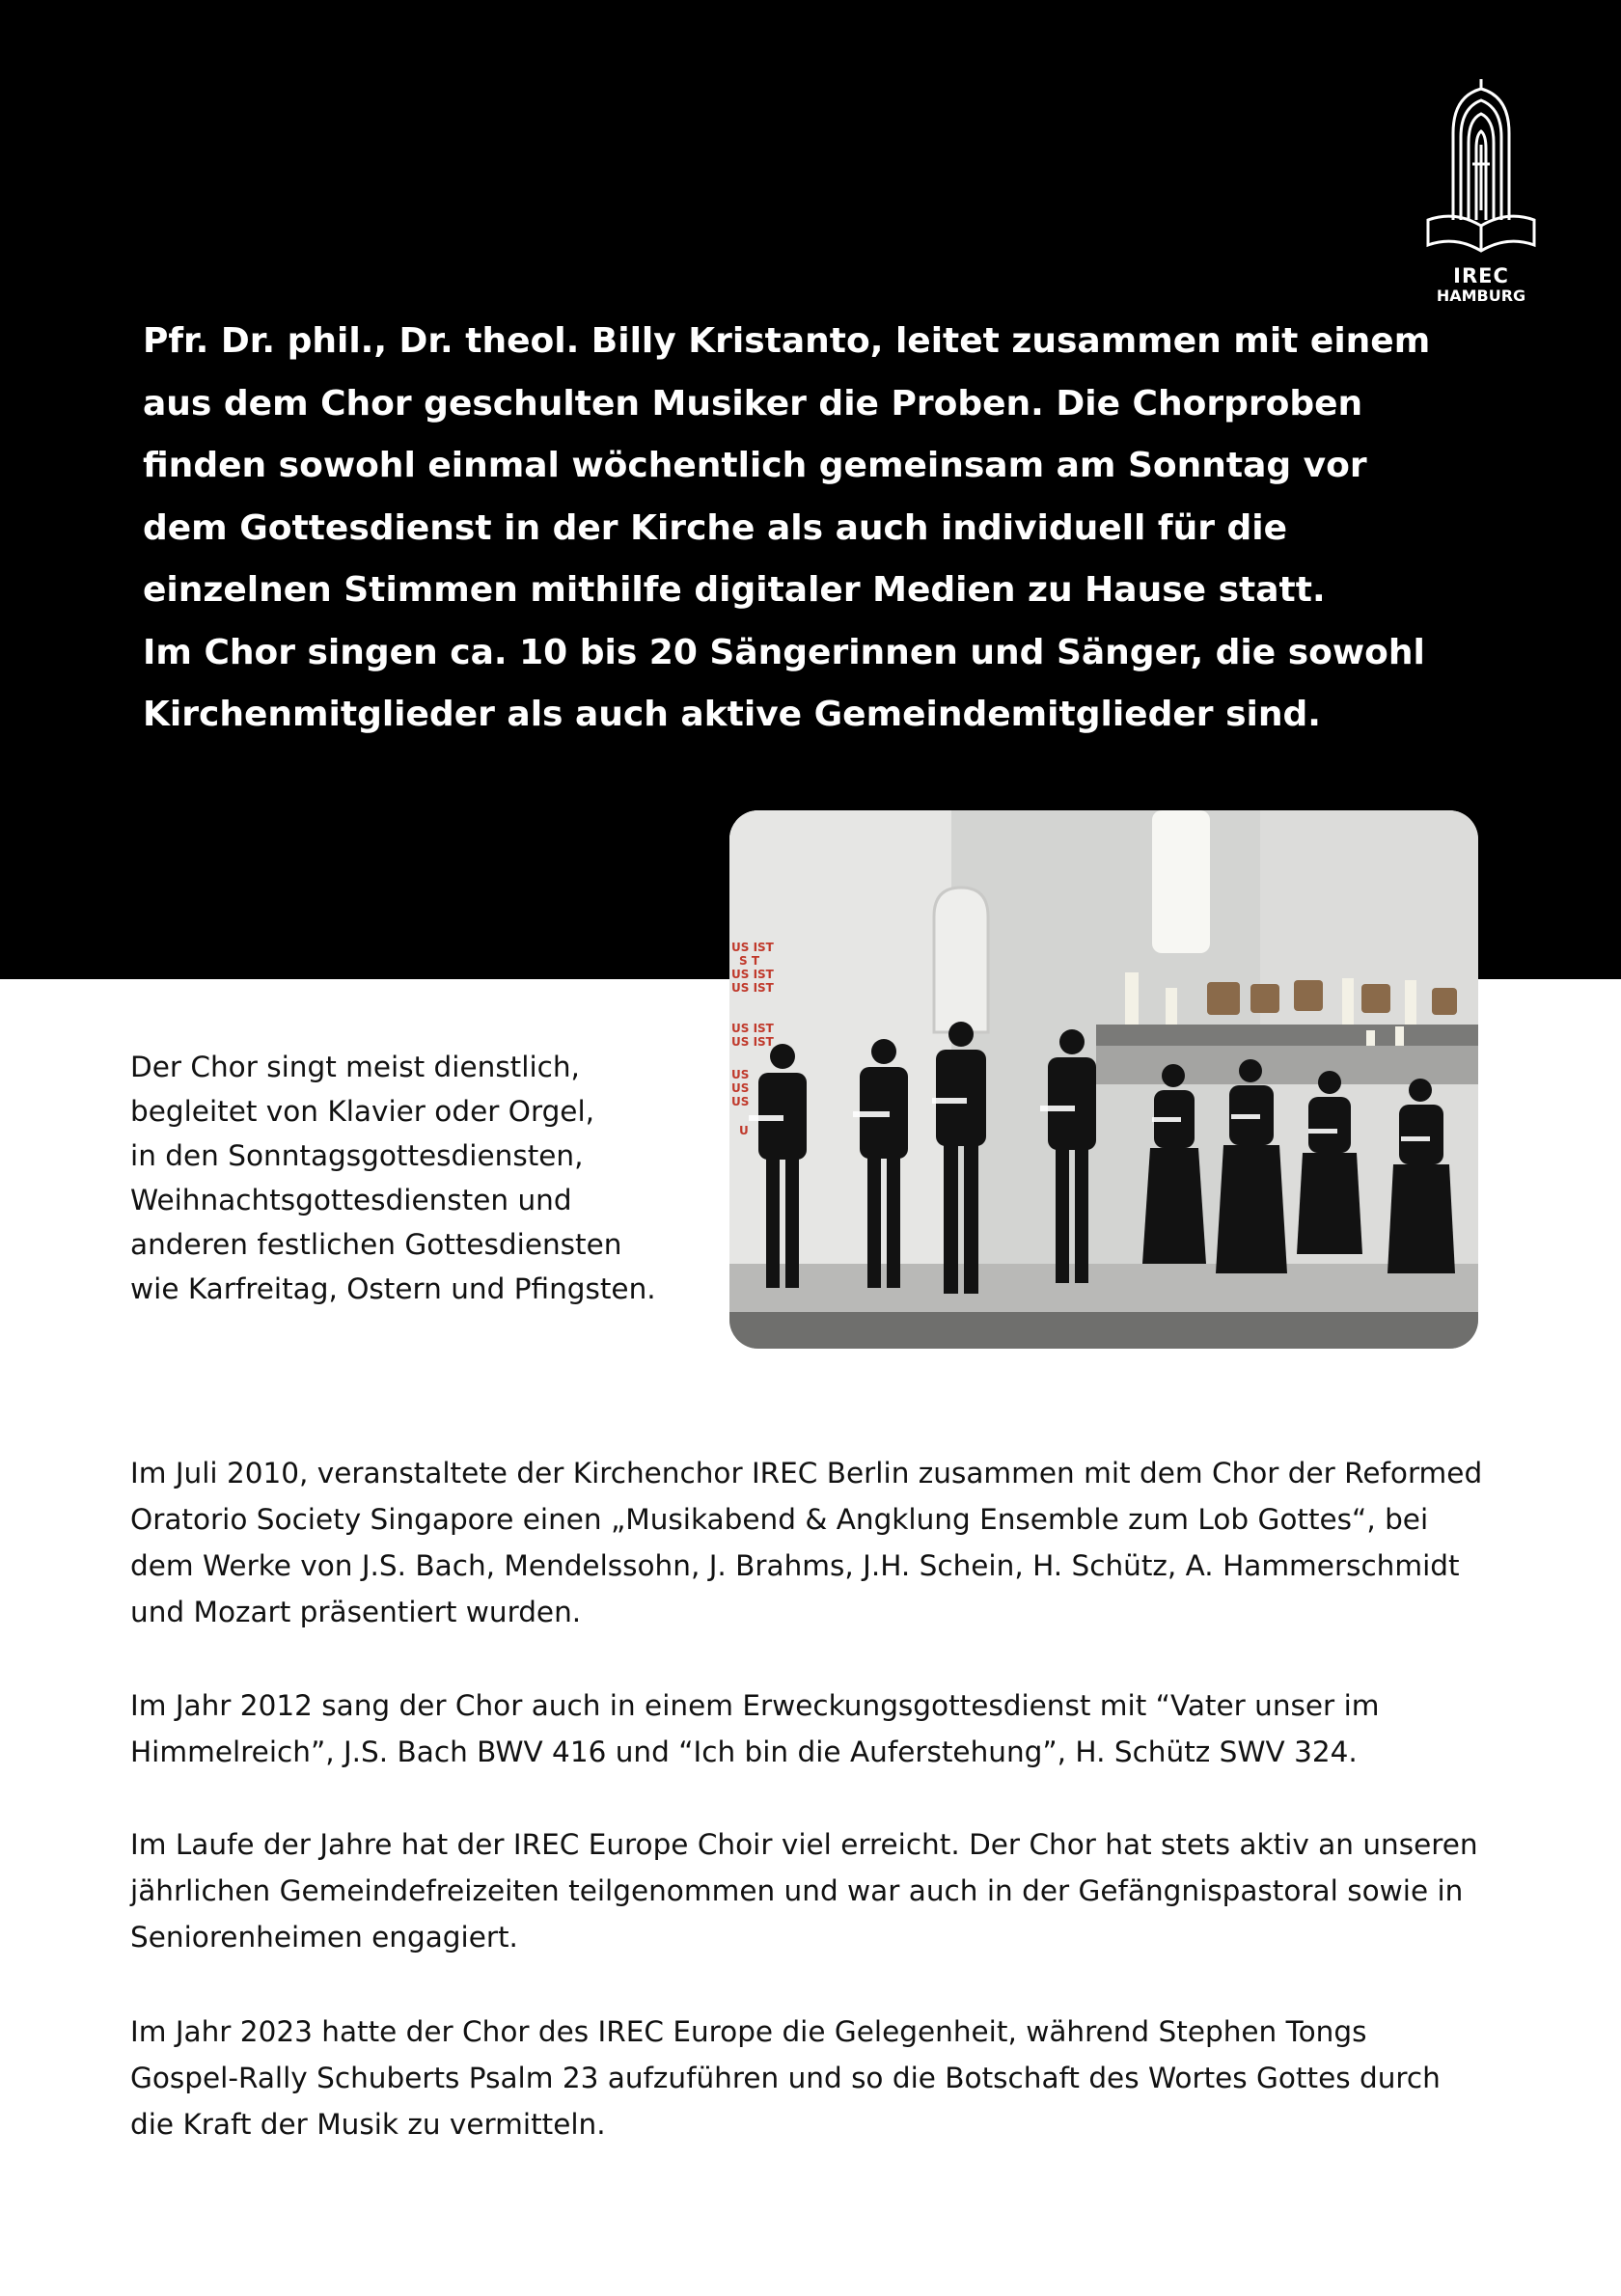 This screenshot has width=1621, height=2296. Describe the element at coordinates (750, 961) in the screenshot. I see `svg-text: S T` at that location.